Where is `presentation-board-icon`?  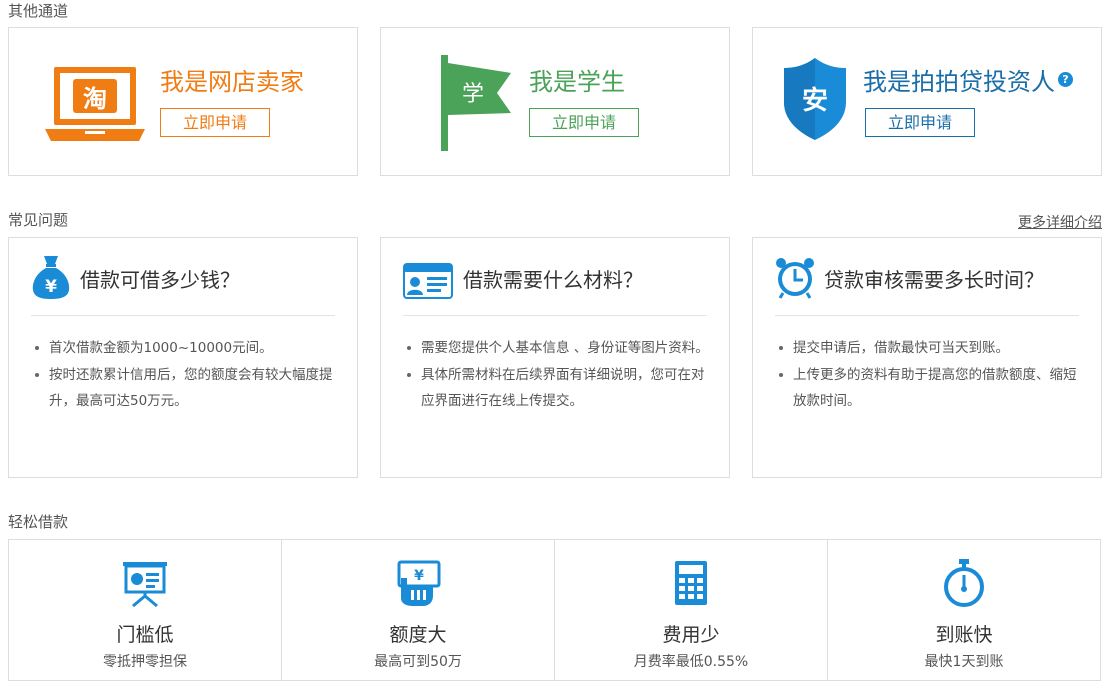 presentation-board-icon is located at coordinates (145, 583).